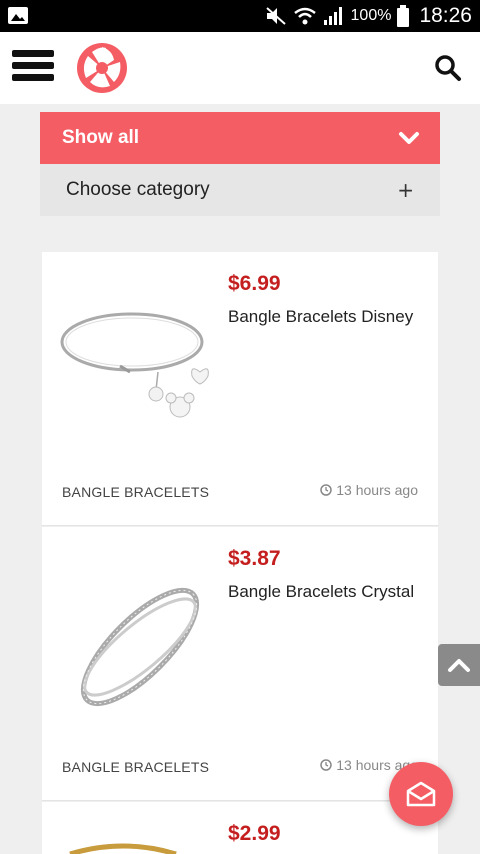 The image size is (480, 854). What do you see at coordinates (138, 189) in the screenshot?
I see `choose-category-label: Choose category` at bounding box center [138, 189].